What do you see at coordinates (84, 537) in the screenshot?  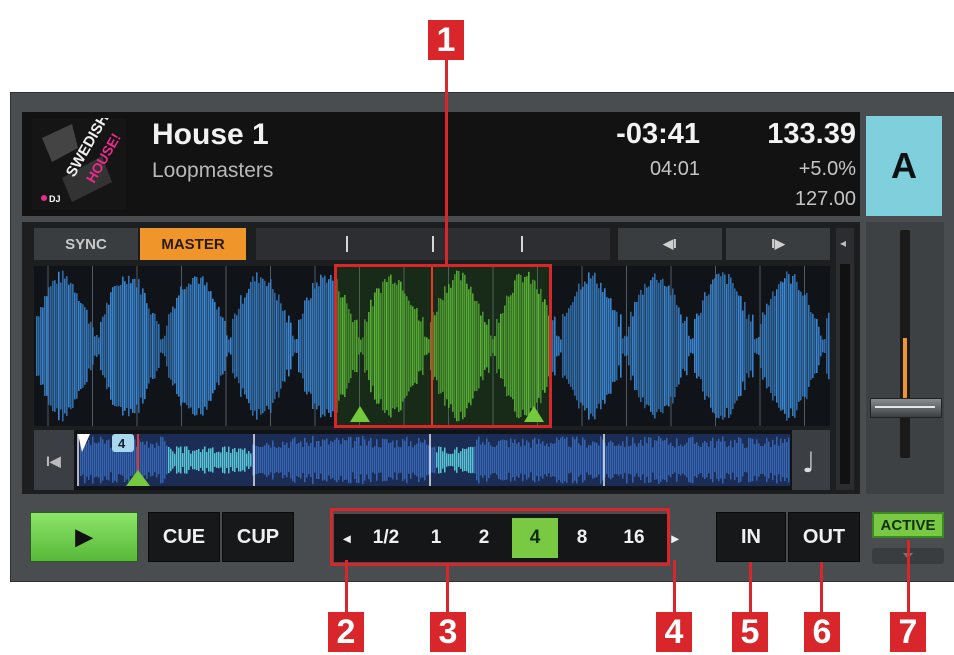 I see `play-button: ▶` at bounding box center [84, 537].